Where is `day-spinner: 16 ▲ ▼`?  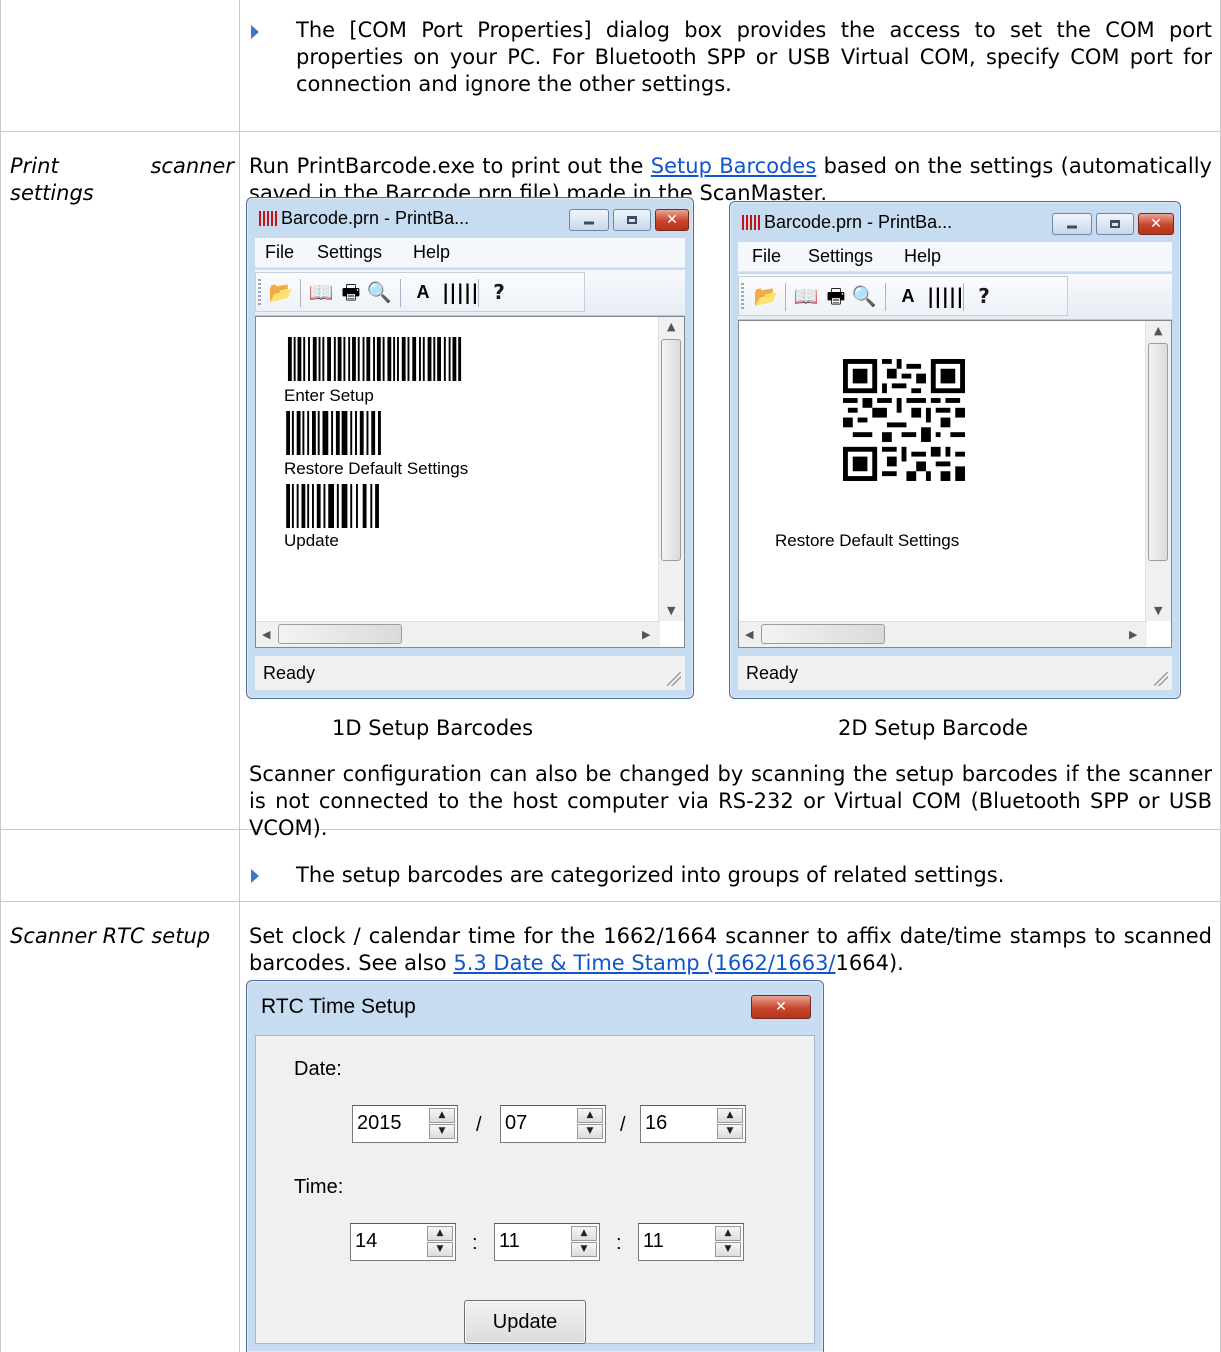
day-spinner: 16 ▲ ▼ is located at coordinates (693, 1124).